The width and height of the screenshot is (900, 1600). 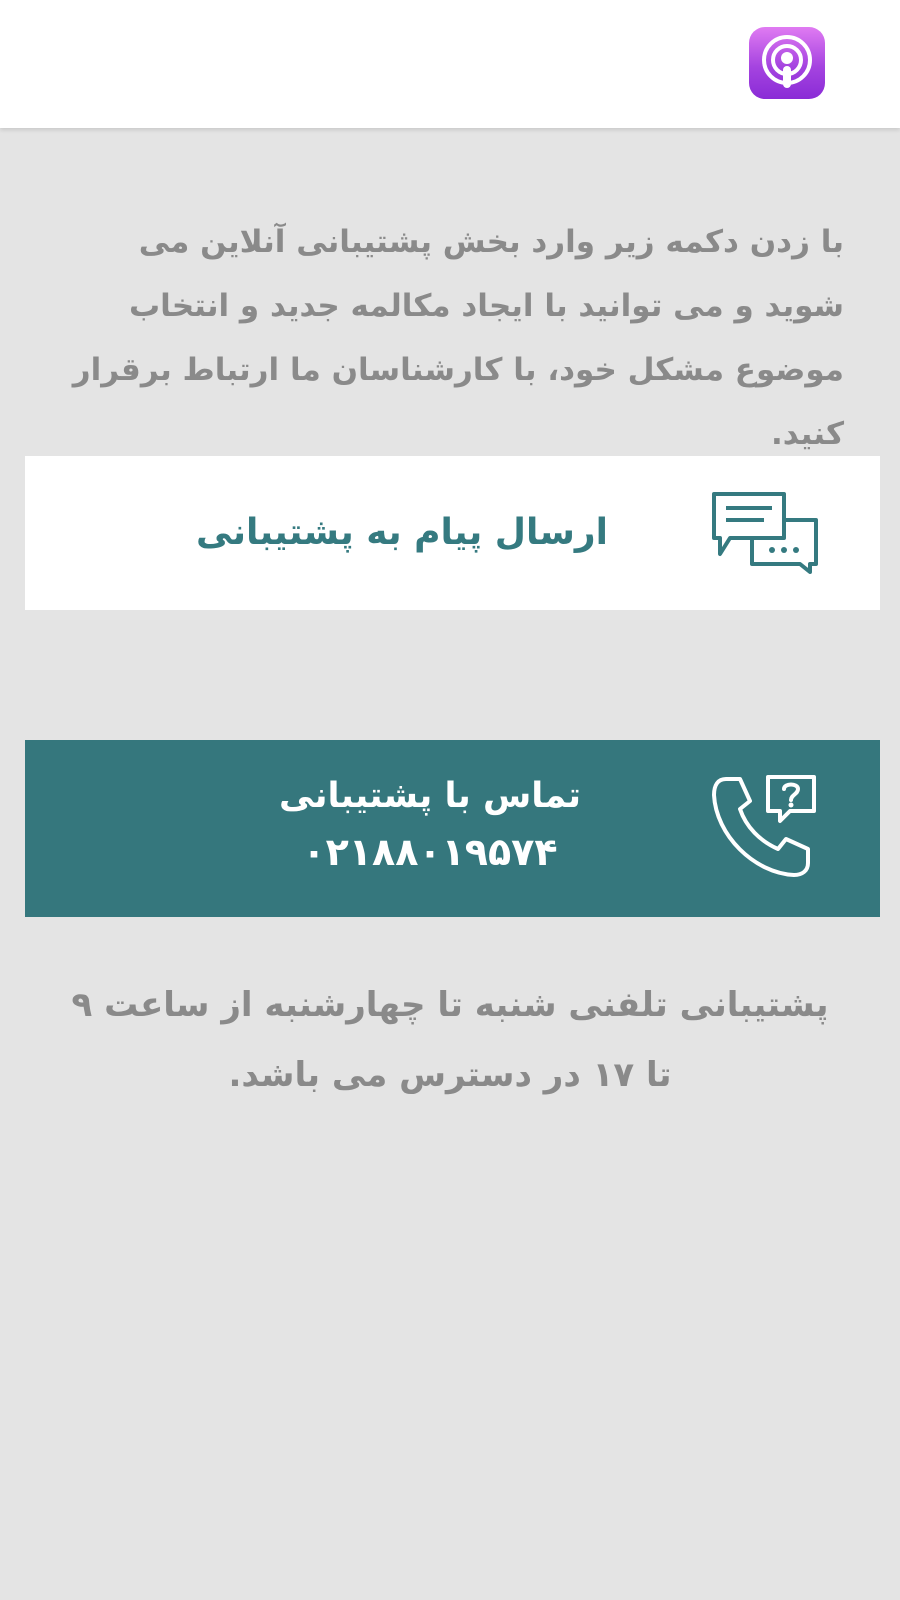 I want to click on chat-bubbles-icon, so click(x=765, y=533).